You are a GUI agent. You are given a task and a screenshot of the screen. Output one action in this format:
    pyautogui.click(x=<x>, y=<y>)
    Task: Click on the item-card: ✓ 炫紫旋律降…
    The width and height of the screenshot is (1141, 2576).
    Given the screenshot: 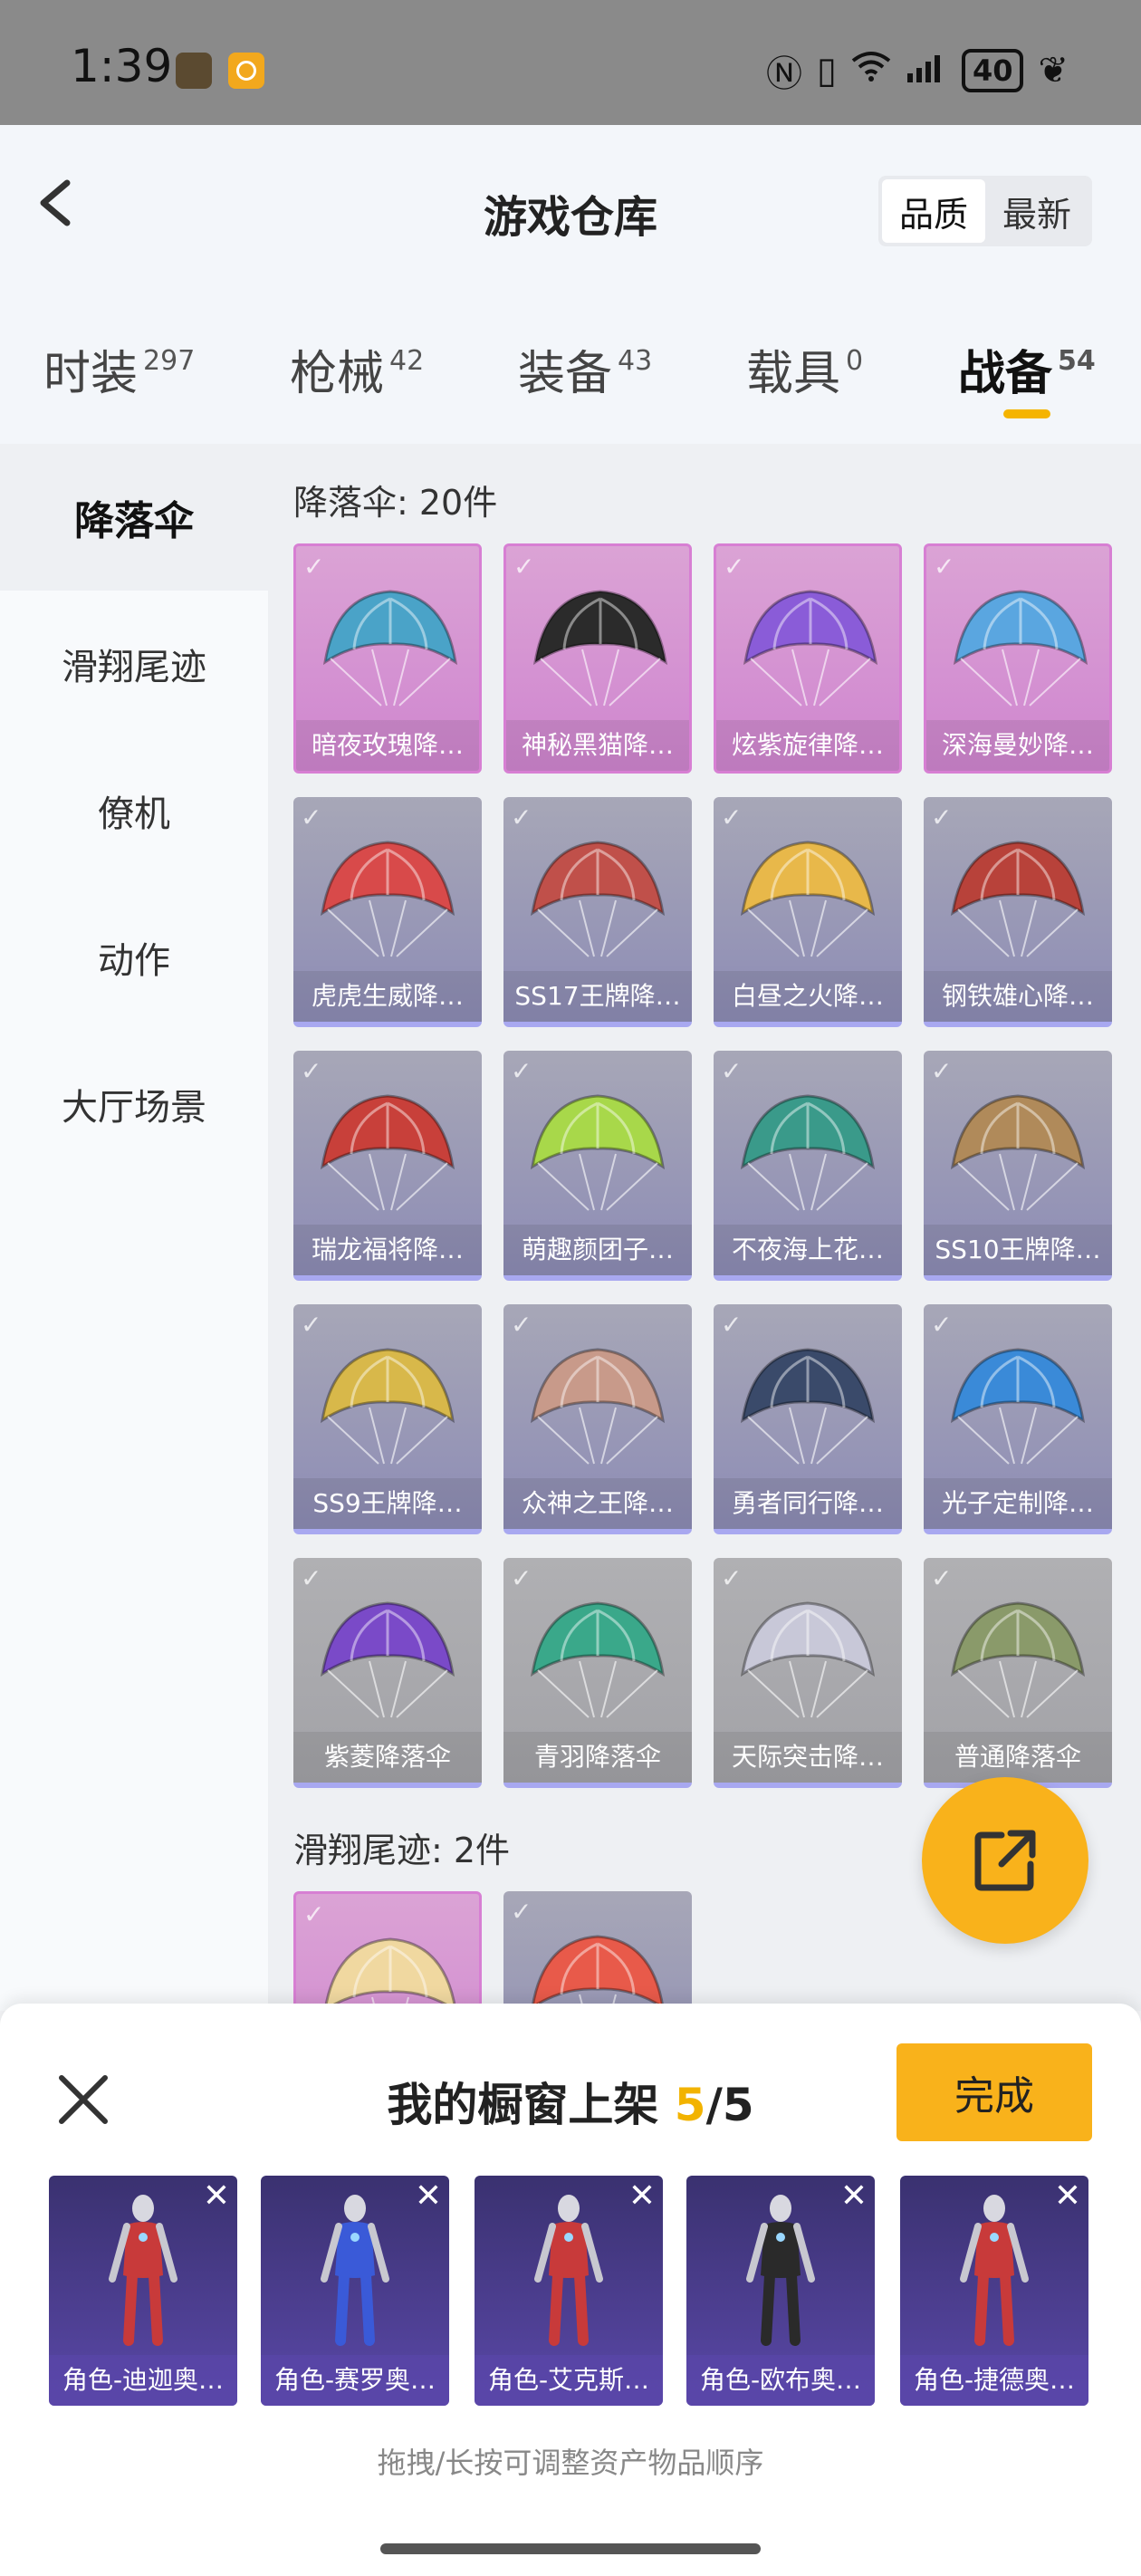 What is the action you would take?
    pyautogui.click(x=808, y=658)
    